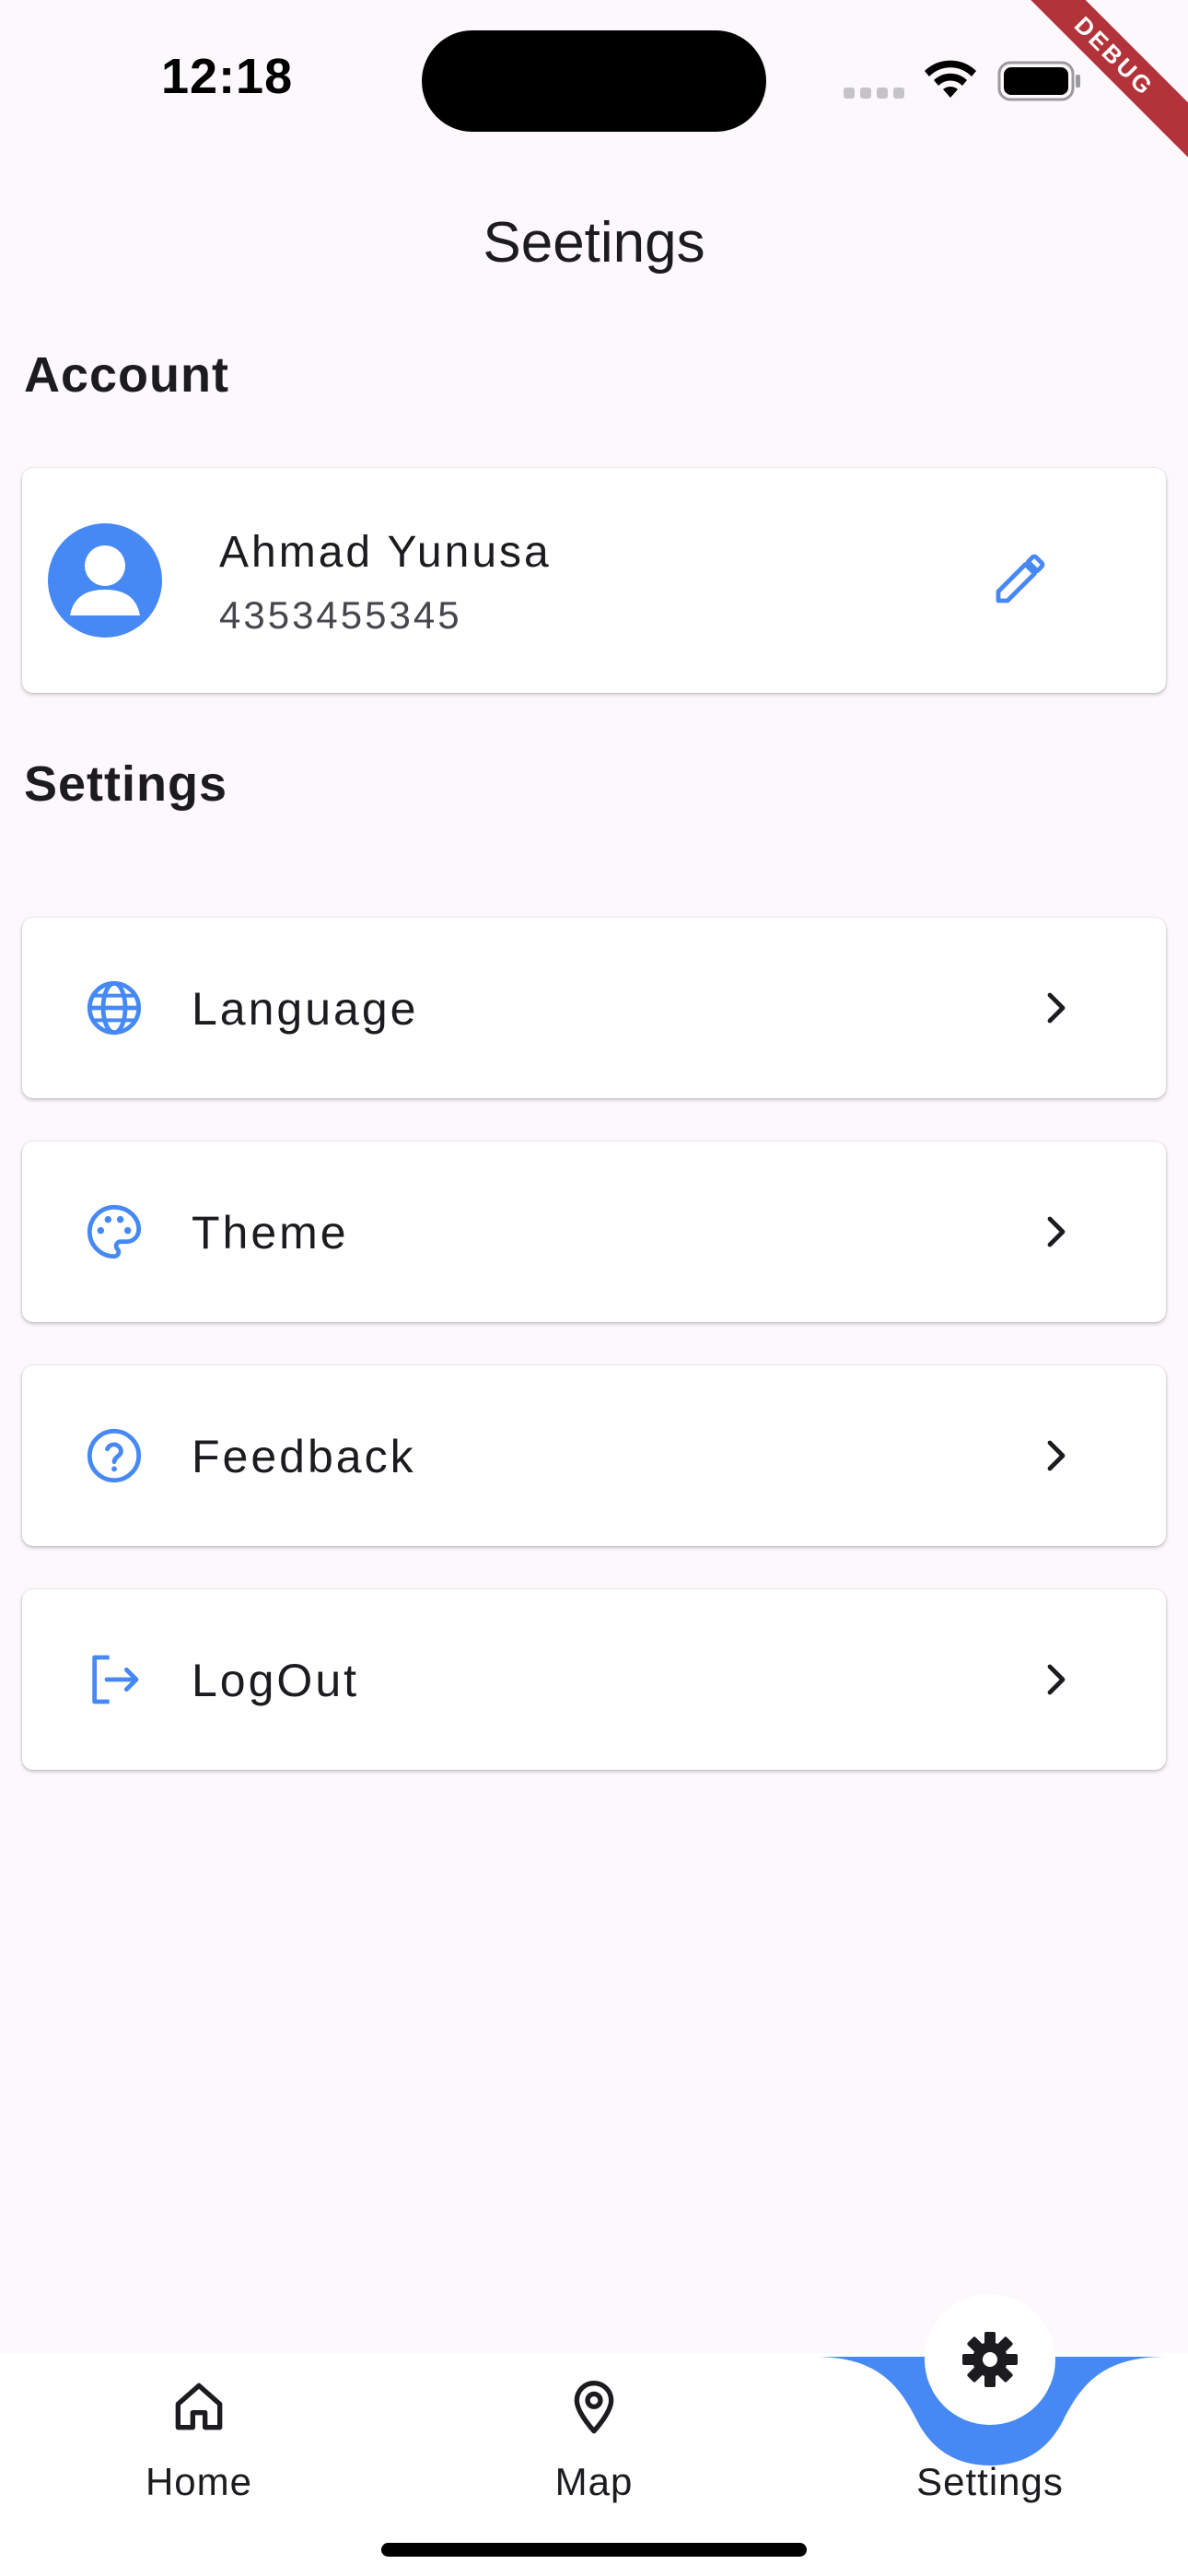 The height and width of the screenshot is (2576, 1188). What do you see at coordinates (199, 2406) in the screenshot?
I see `home-icon` at bounding box center [199, 2406].